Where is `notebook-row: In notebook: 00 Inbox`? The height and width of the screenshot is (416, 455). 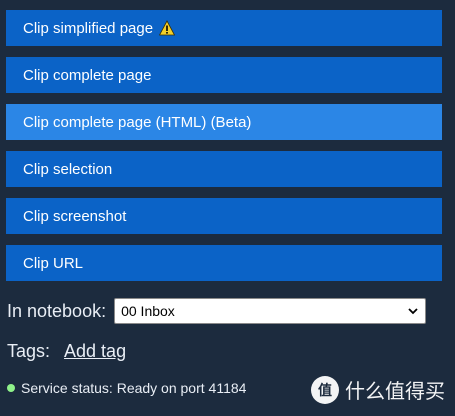
notebook-row: In notebook: 00 Inbox is located at coordinates (225, 311).